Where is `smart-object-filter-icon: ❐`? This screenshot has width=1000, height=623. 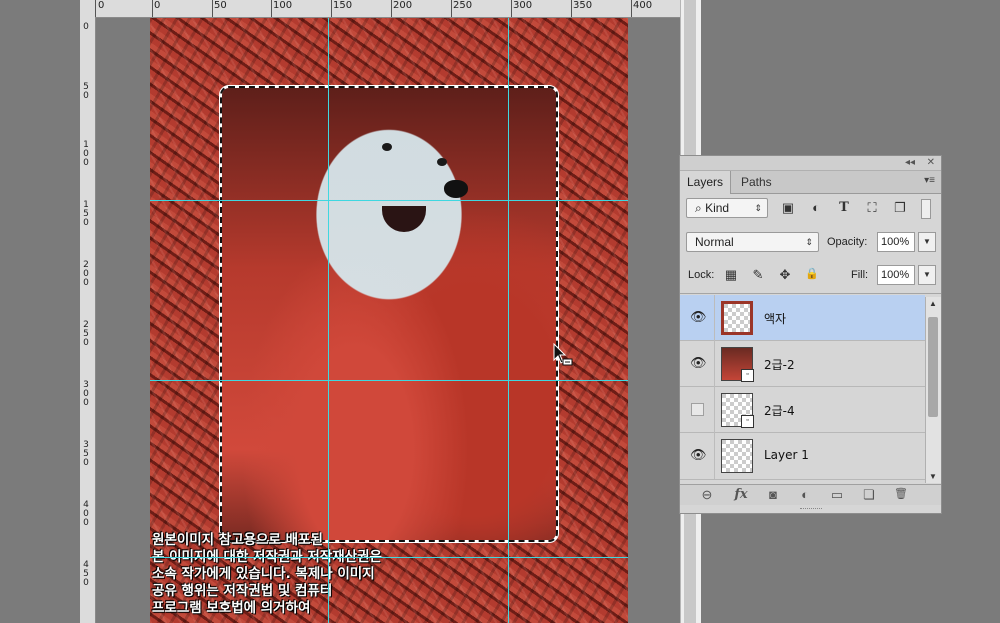
smart-object-filter-icon: ❐ is located at coordinates (900, 208).